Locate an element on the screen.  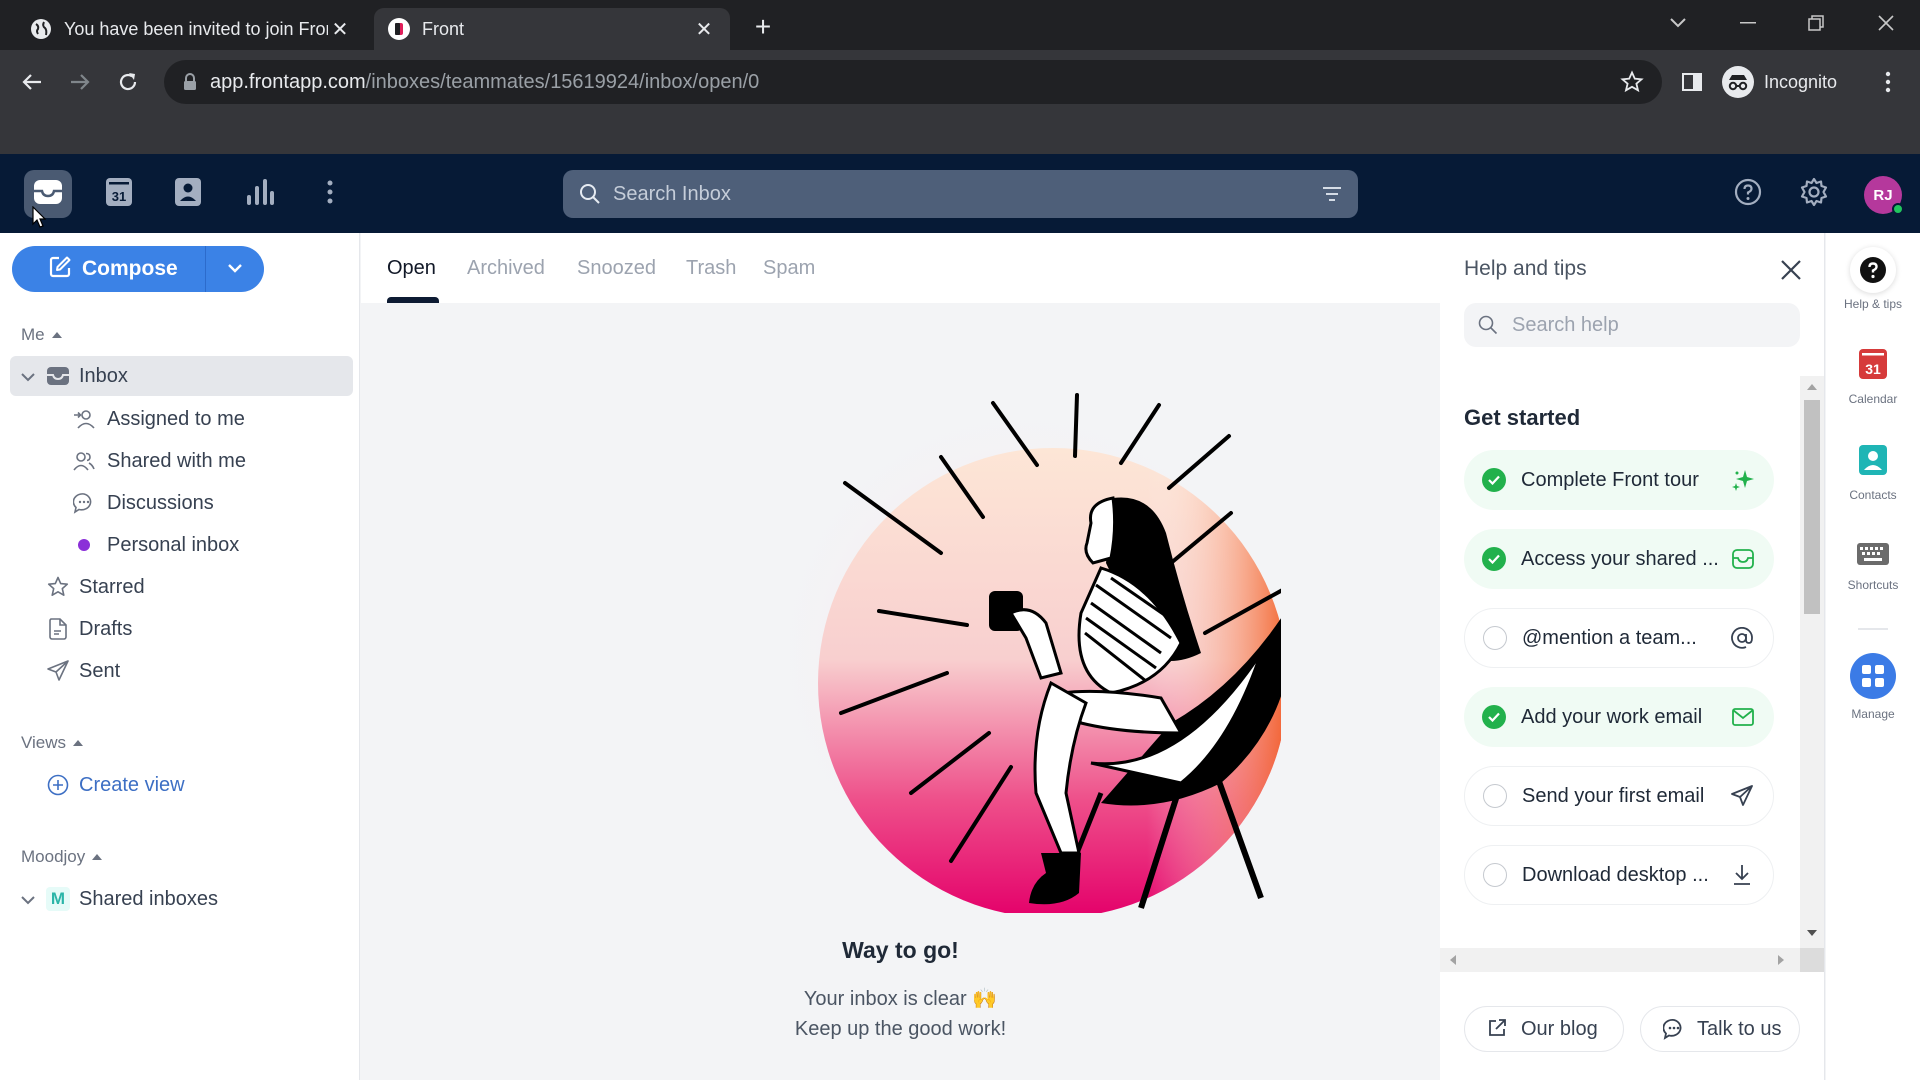
rail-manage: Manage is located at coordinates (1873, 687).